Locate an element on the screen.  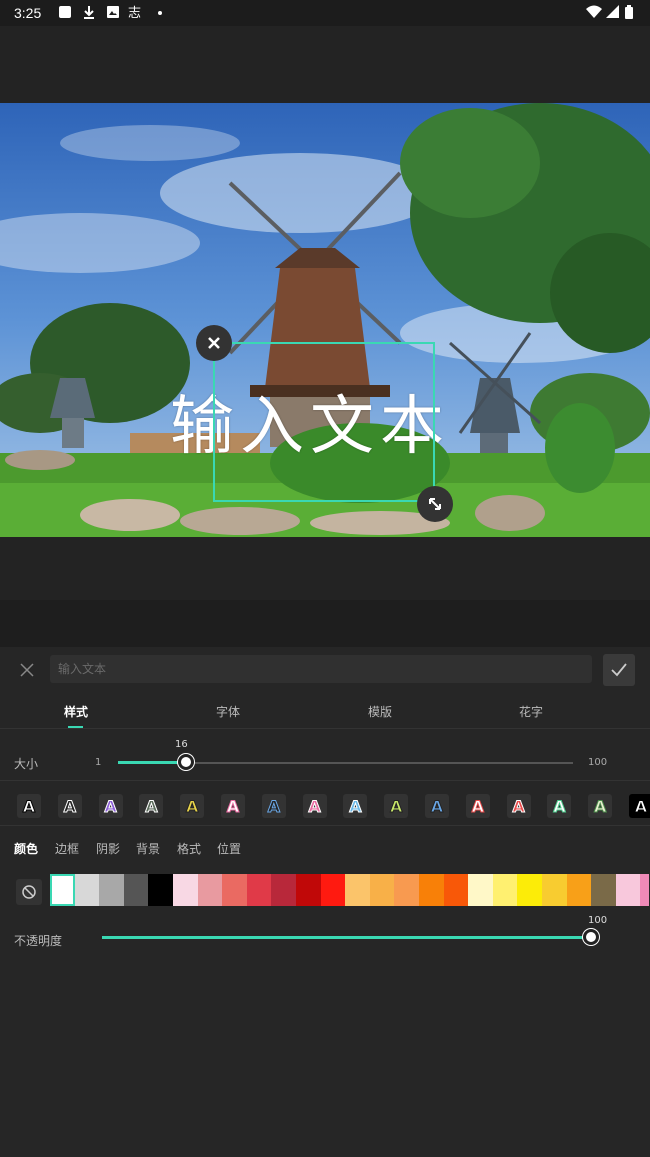
no-color-button is located at coordinates (29, 892).